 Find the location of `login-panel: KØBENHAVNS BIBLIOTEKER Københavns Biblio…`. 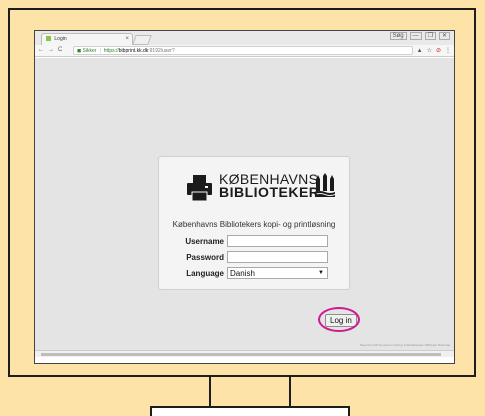

login-panel: KØBENHAVNS BIBLIOTEKER Københavns Biblio… is located at coordinates (254, 223).